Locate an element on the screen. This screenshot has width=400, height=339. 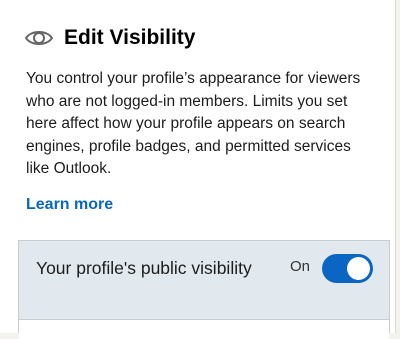
eye-icon is located at coordinates (39, 38).